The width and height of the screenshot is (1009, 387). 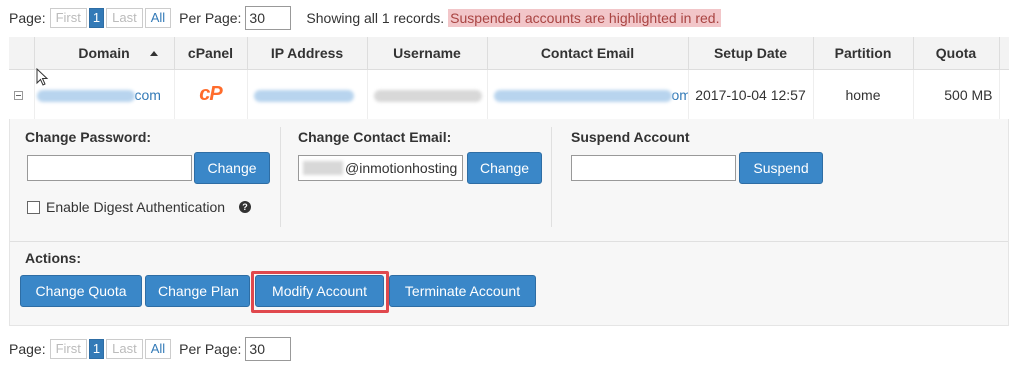 I want to click on change-password-button: Change, so click(x=232, y=168).